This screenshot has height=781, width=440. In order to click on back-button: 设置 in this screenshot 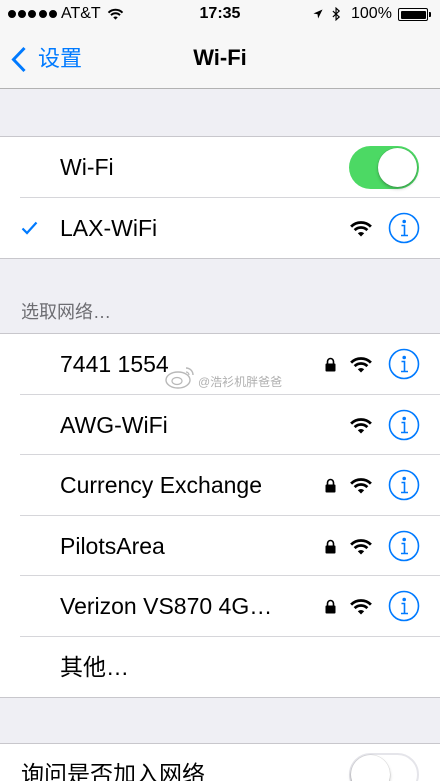, I will do `click(53, 59)`.